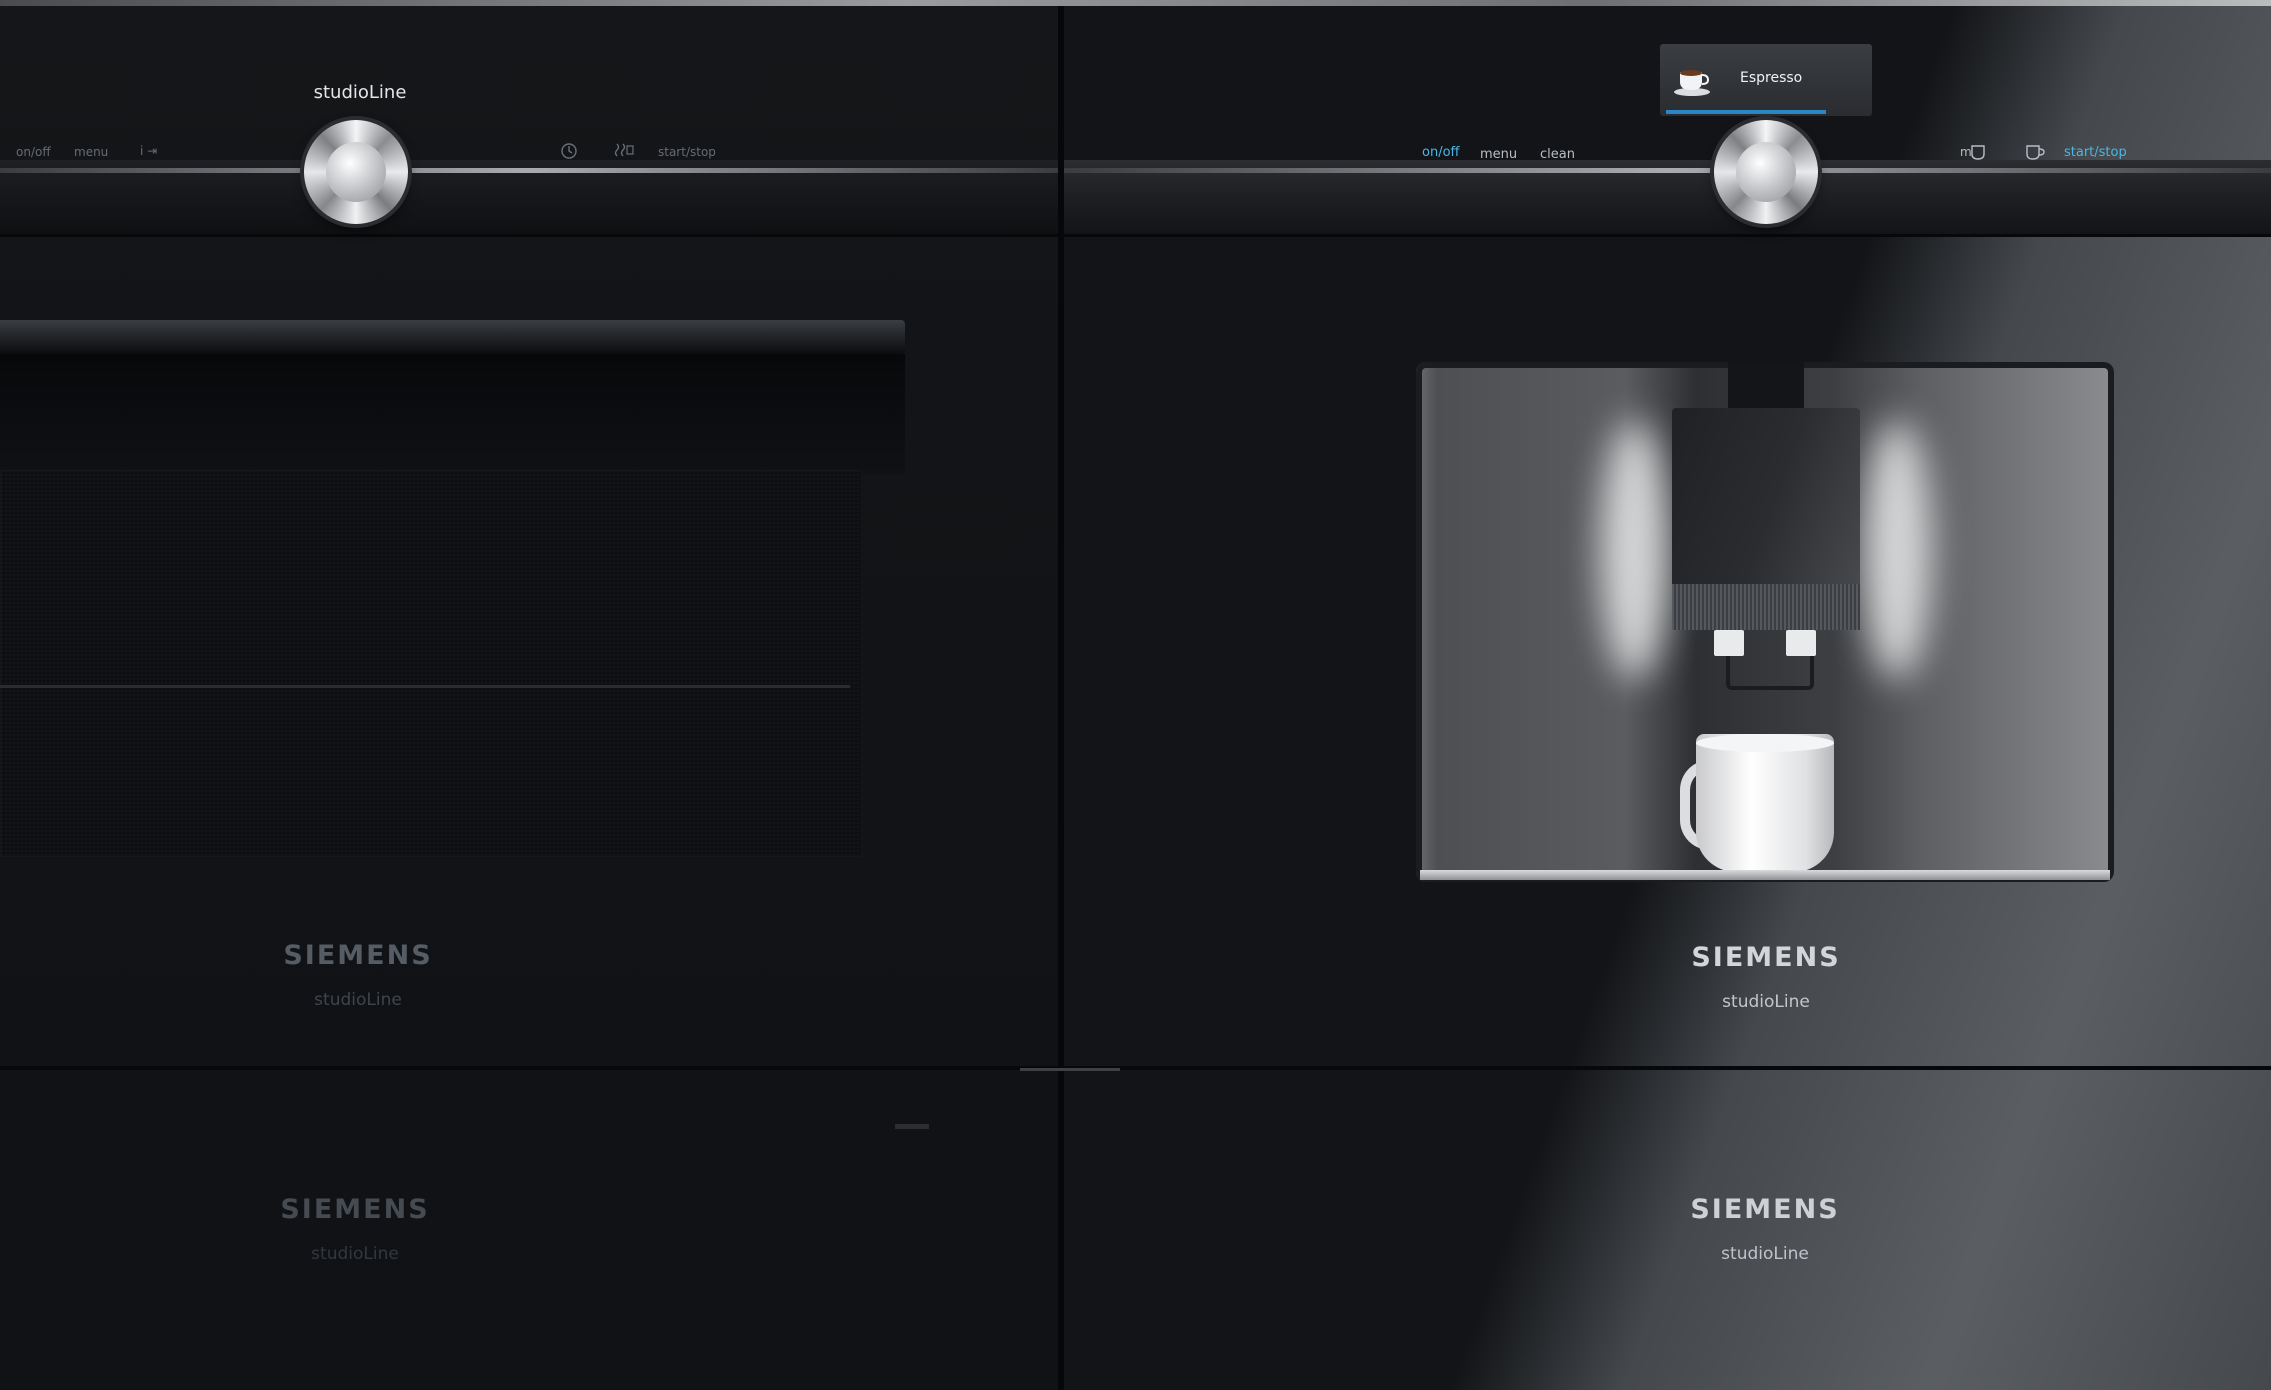 This screenshot has height=1390, width=2271. What do you see at coordinates (148, 151) in the screenshot?
I see `oven-info-button: i ⇥` at bounding box center [148, 151].